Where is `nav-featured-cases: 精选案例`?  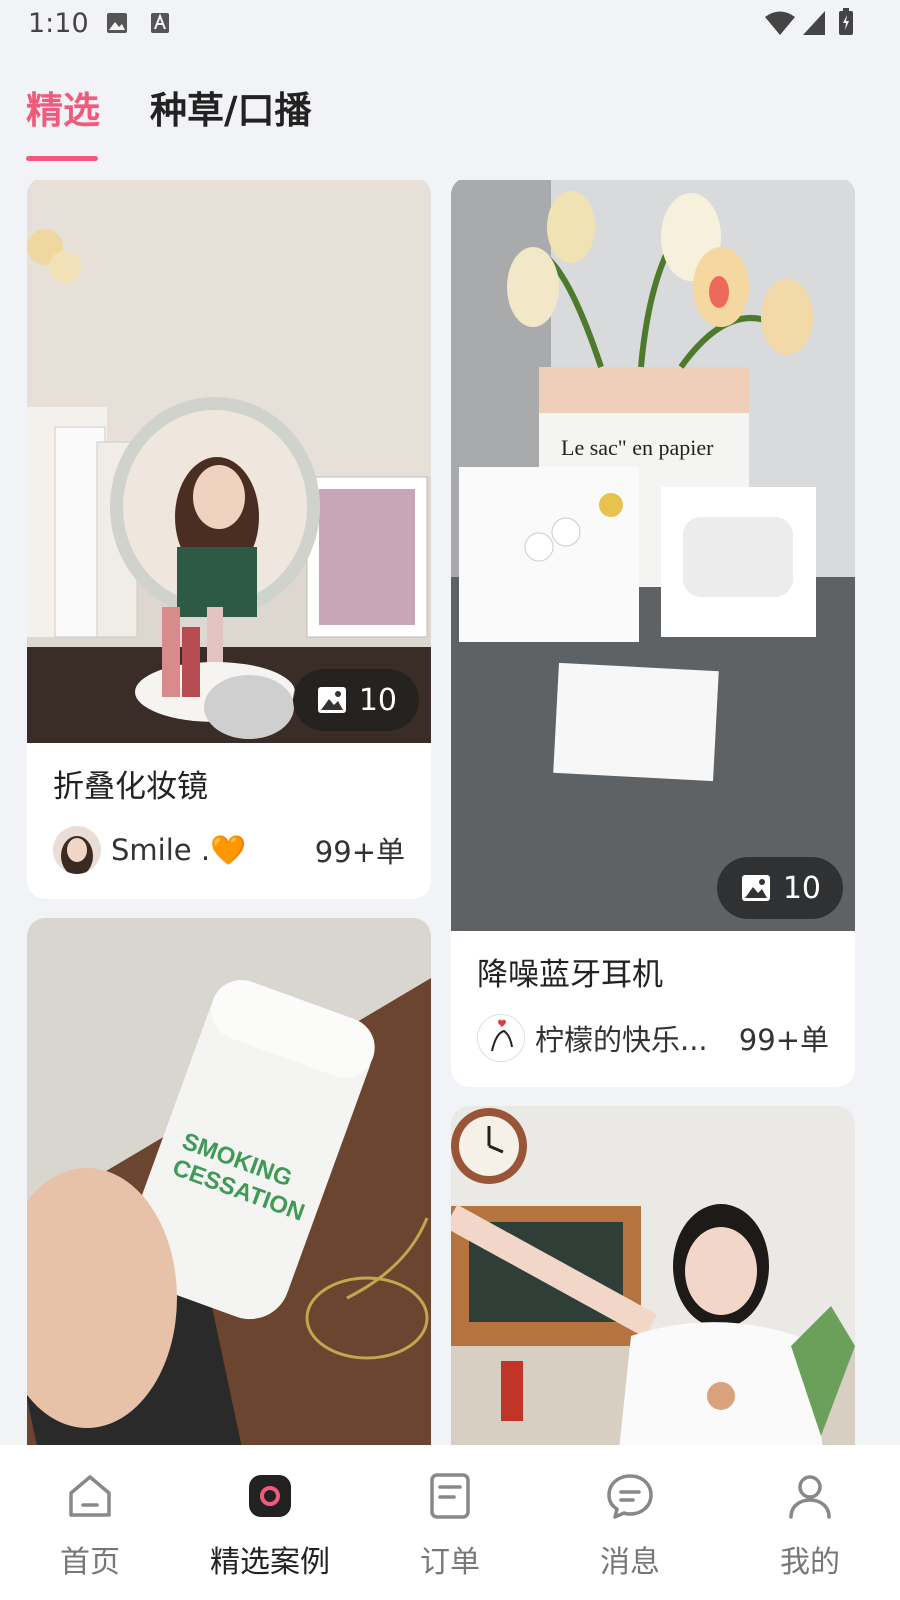 nav-featured-cases: 精选案例 is located at coordinates (270, 1522).